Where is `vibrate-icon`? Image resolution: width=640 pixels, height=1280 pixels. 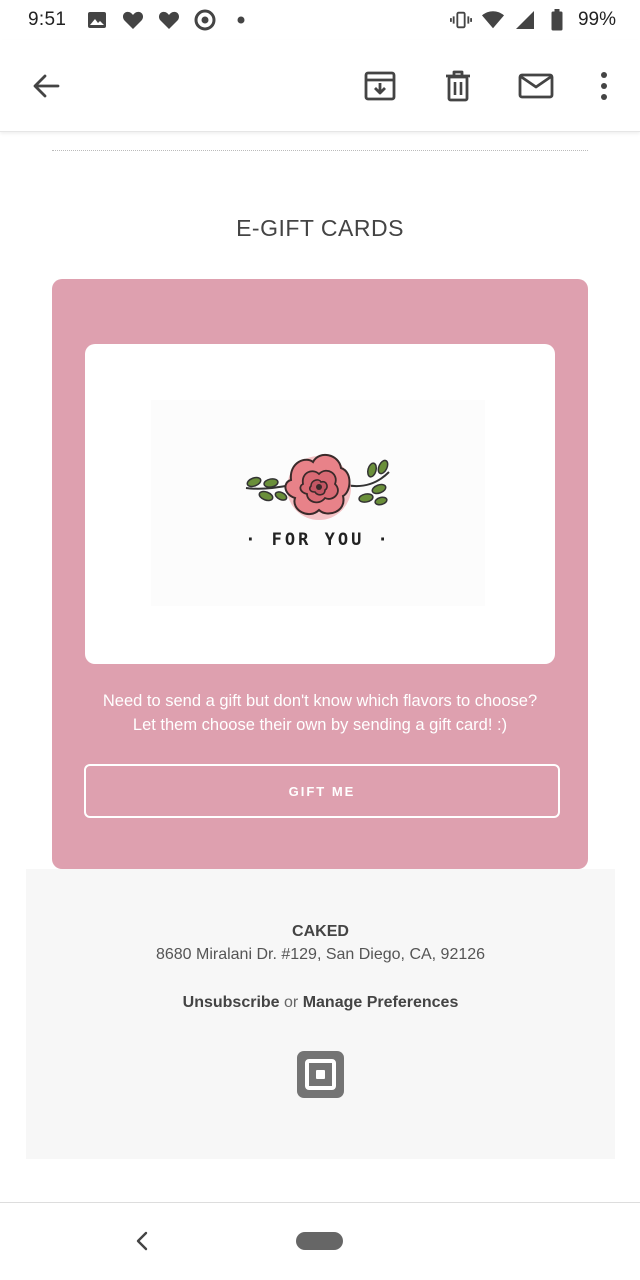 vibrate-icon is located at coordinates (460, 20).